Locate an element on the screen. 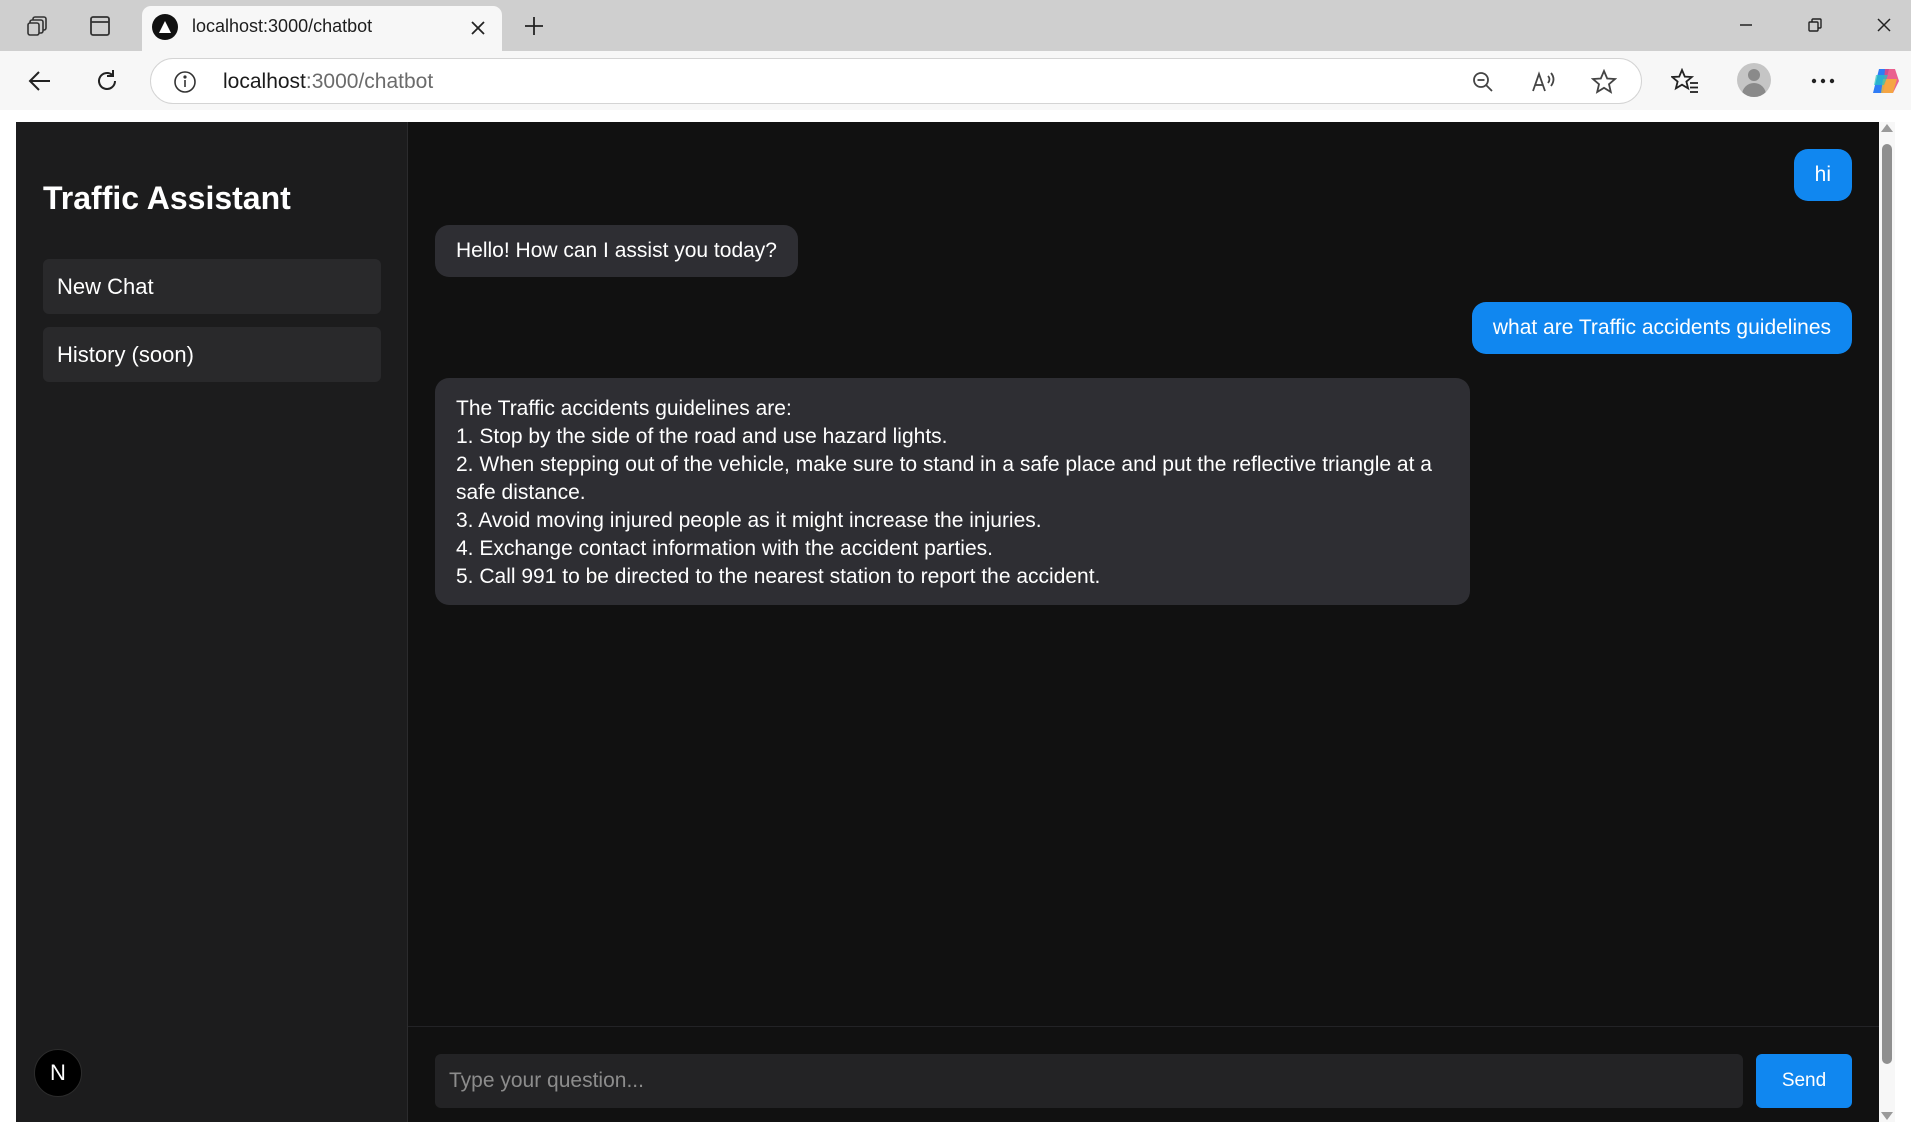 The height and width of the screenshot is (1122, 1911). user-message: what are Traffic accidents guidelines is located at coordinates (1661, 328).